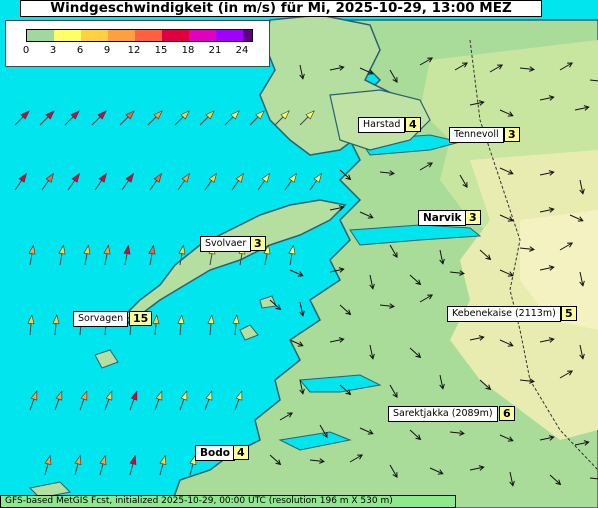 This screenshot has width=598, height=508. What do you see at coordinates (512, 134) in the screenshot?
I see `place-speed-tennevoll: 3` at bounding box center [512, 134].